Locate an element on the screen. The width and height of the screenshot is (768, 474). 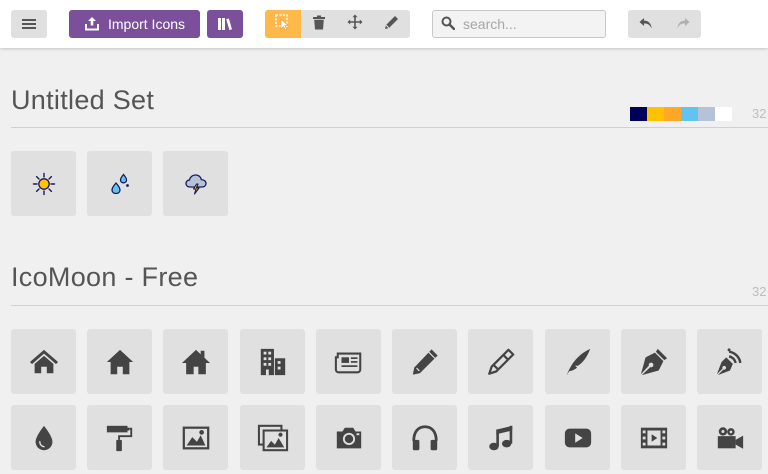
sun-icon is located at coordinates (44, 184).